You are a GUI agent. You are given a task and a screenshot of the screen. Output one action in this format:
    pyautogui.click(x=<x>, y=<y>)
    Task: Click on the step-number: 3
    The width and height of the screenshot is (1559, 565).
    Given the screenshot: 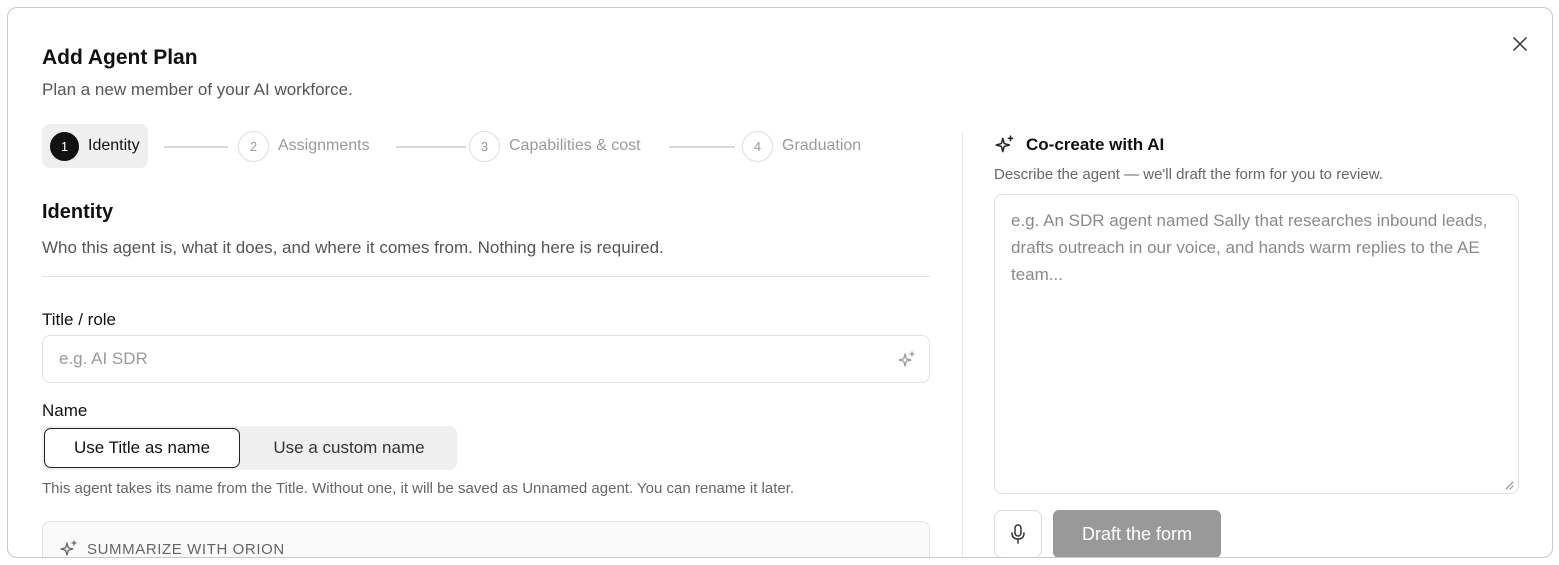 What is the action you would take?
    pyautogui.click(x=484, y=146)
    